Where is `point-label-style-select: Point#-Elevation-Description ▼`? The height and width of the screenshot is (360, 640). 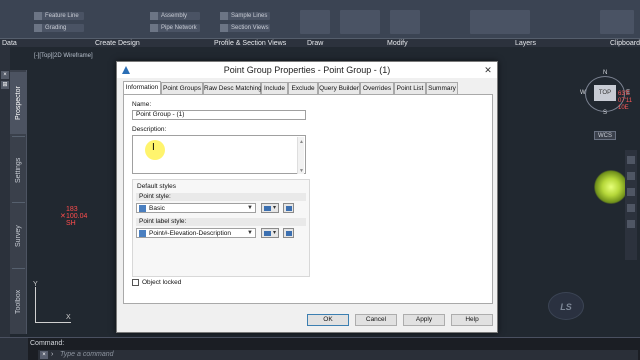 point-label-style-select: Point#-Elevation-Description ▼ is located at coordinates (196, 233).